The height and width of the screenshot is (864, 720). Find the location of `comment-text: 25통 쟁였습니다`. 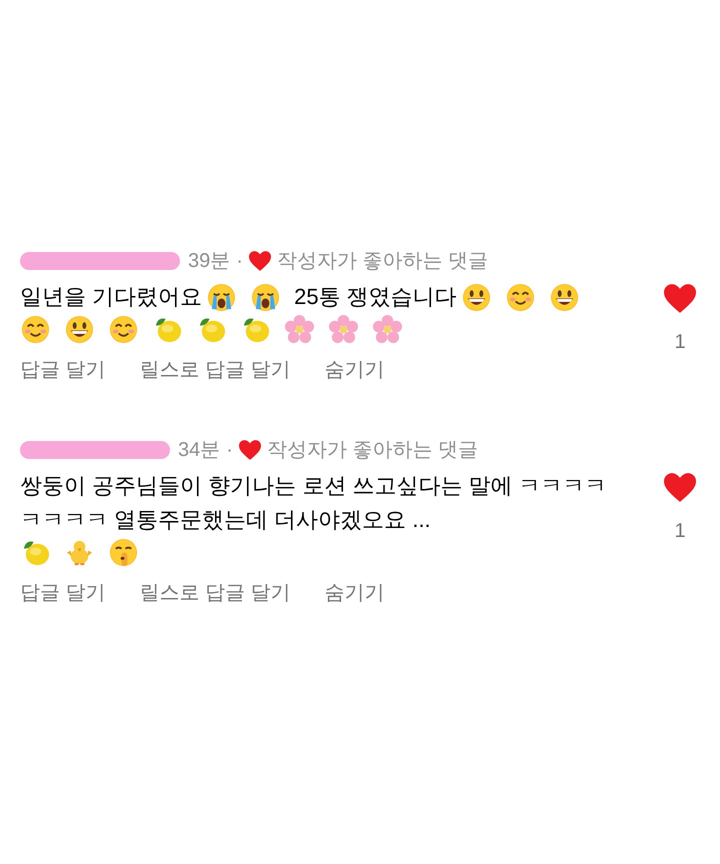

comment-text: 25통 쟁였습니다 is located at coordinates (375, 297).